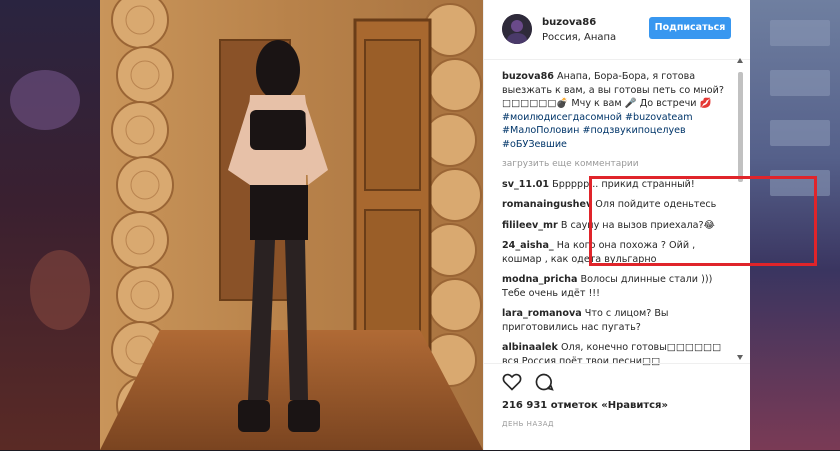 The width and height of the screenshot is (840, 451). I want to click on caption-username: buzova86, so click(528, 76).